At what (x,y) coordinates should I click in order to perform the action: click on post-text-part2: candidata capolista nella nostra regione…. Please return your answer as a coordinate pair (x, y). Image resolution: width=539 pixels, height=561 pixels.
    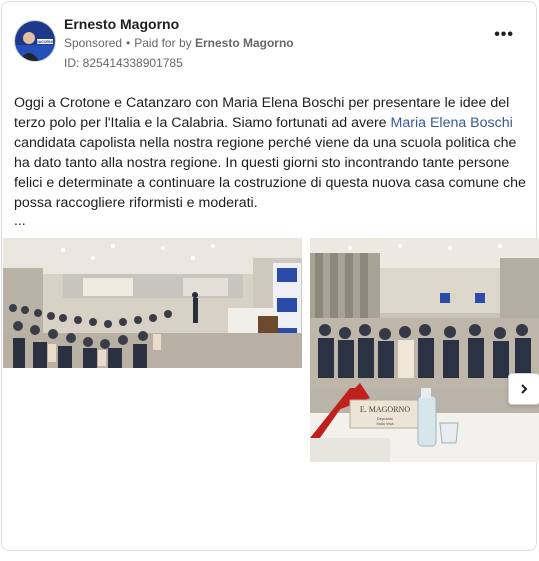
    Looking at the image, I should click on (270, 173).